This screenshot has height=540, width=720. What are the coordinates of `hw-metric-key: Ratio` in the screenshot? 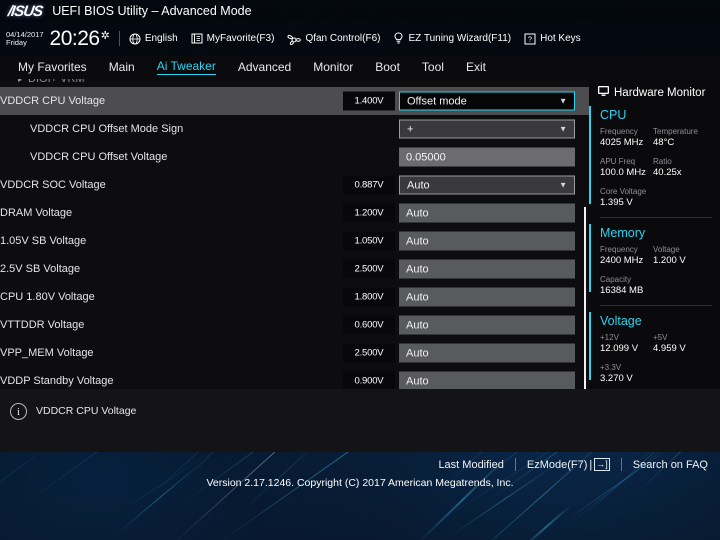 It's located at (662, 161).